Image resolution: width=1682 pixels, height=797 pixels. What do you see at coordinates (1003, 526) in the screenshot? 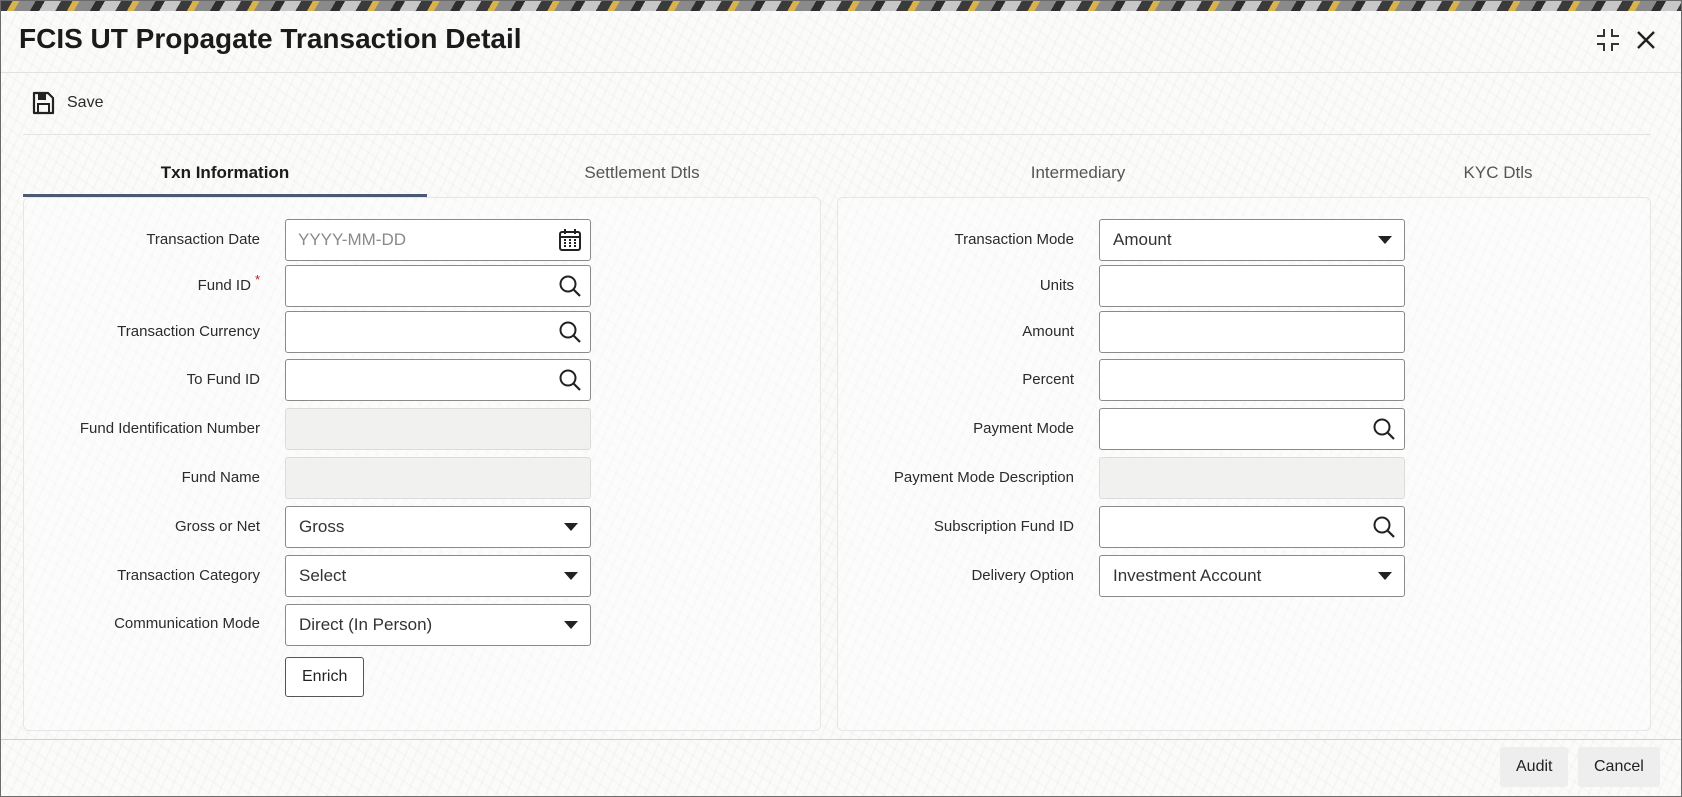
I see `subscription-fund-id-label: Subscription Fund ID` at bounding box center [1003, 526].